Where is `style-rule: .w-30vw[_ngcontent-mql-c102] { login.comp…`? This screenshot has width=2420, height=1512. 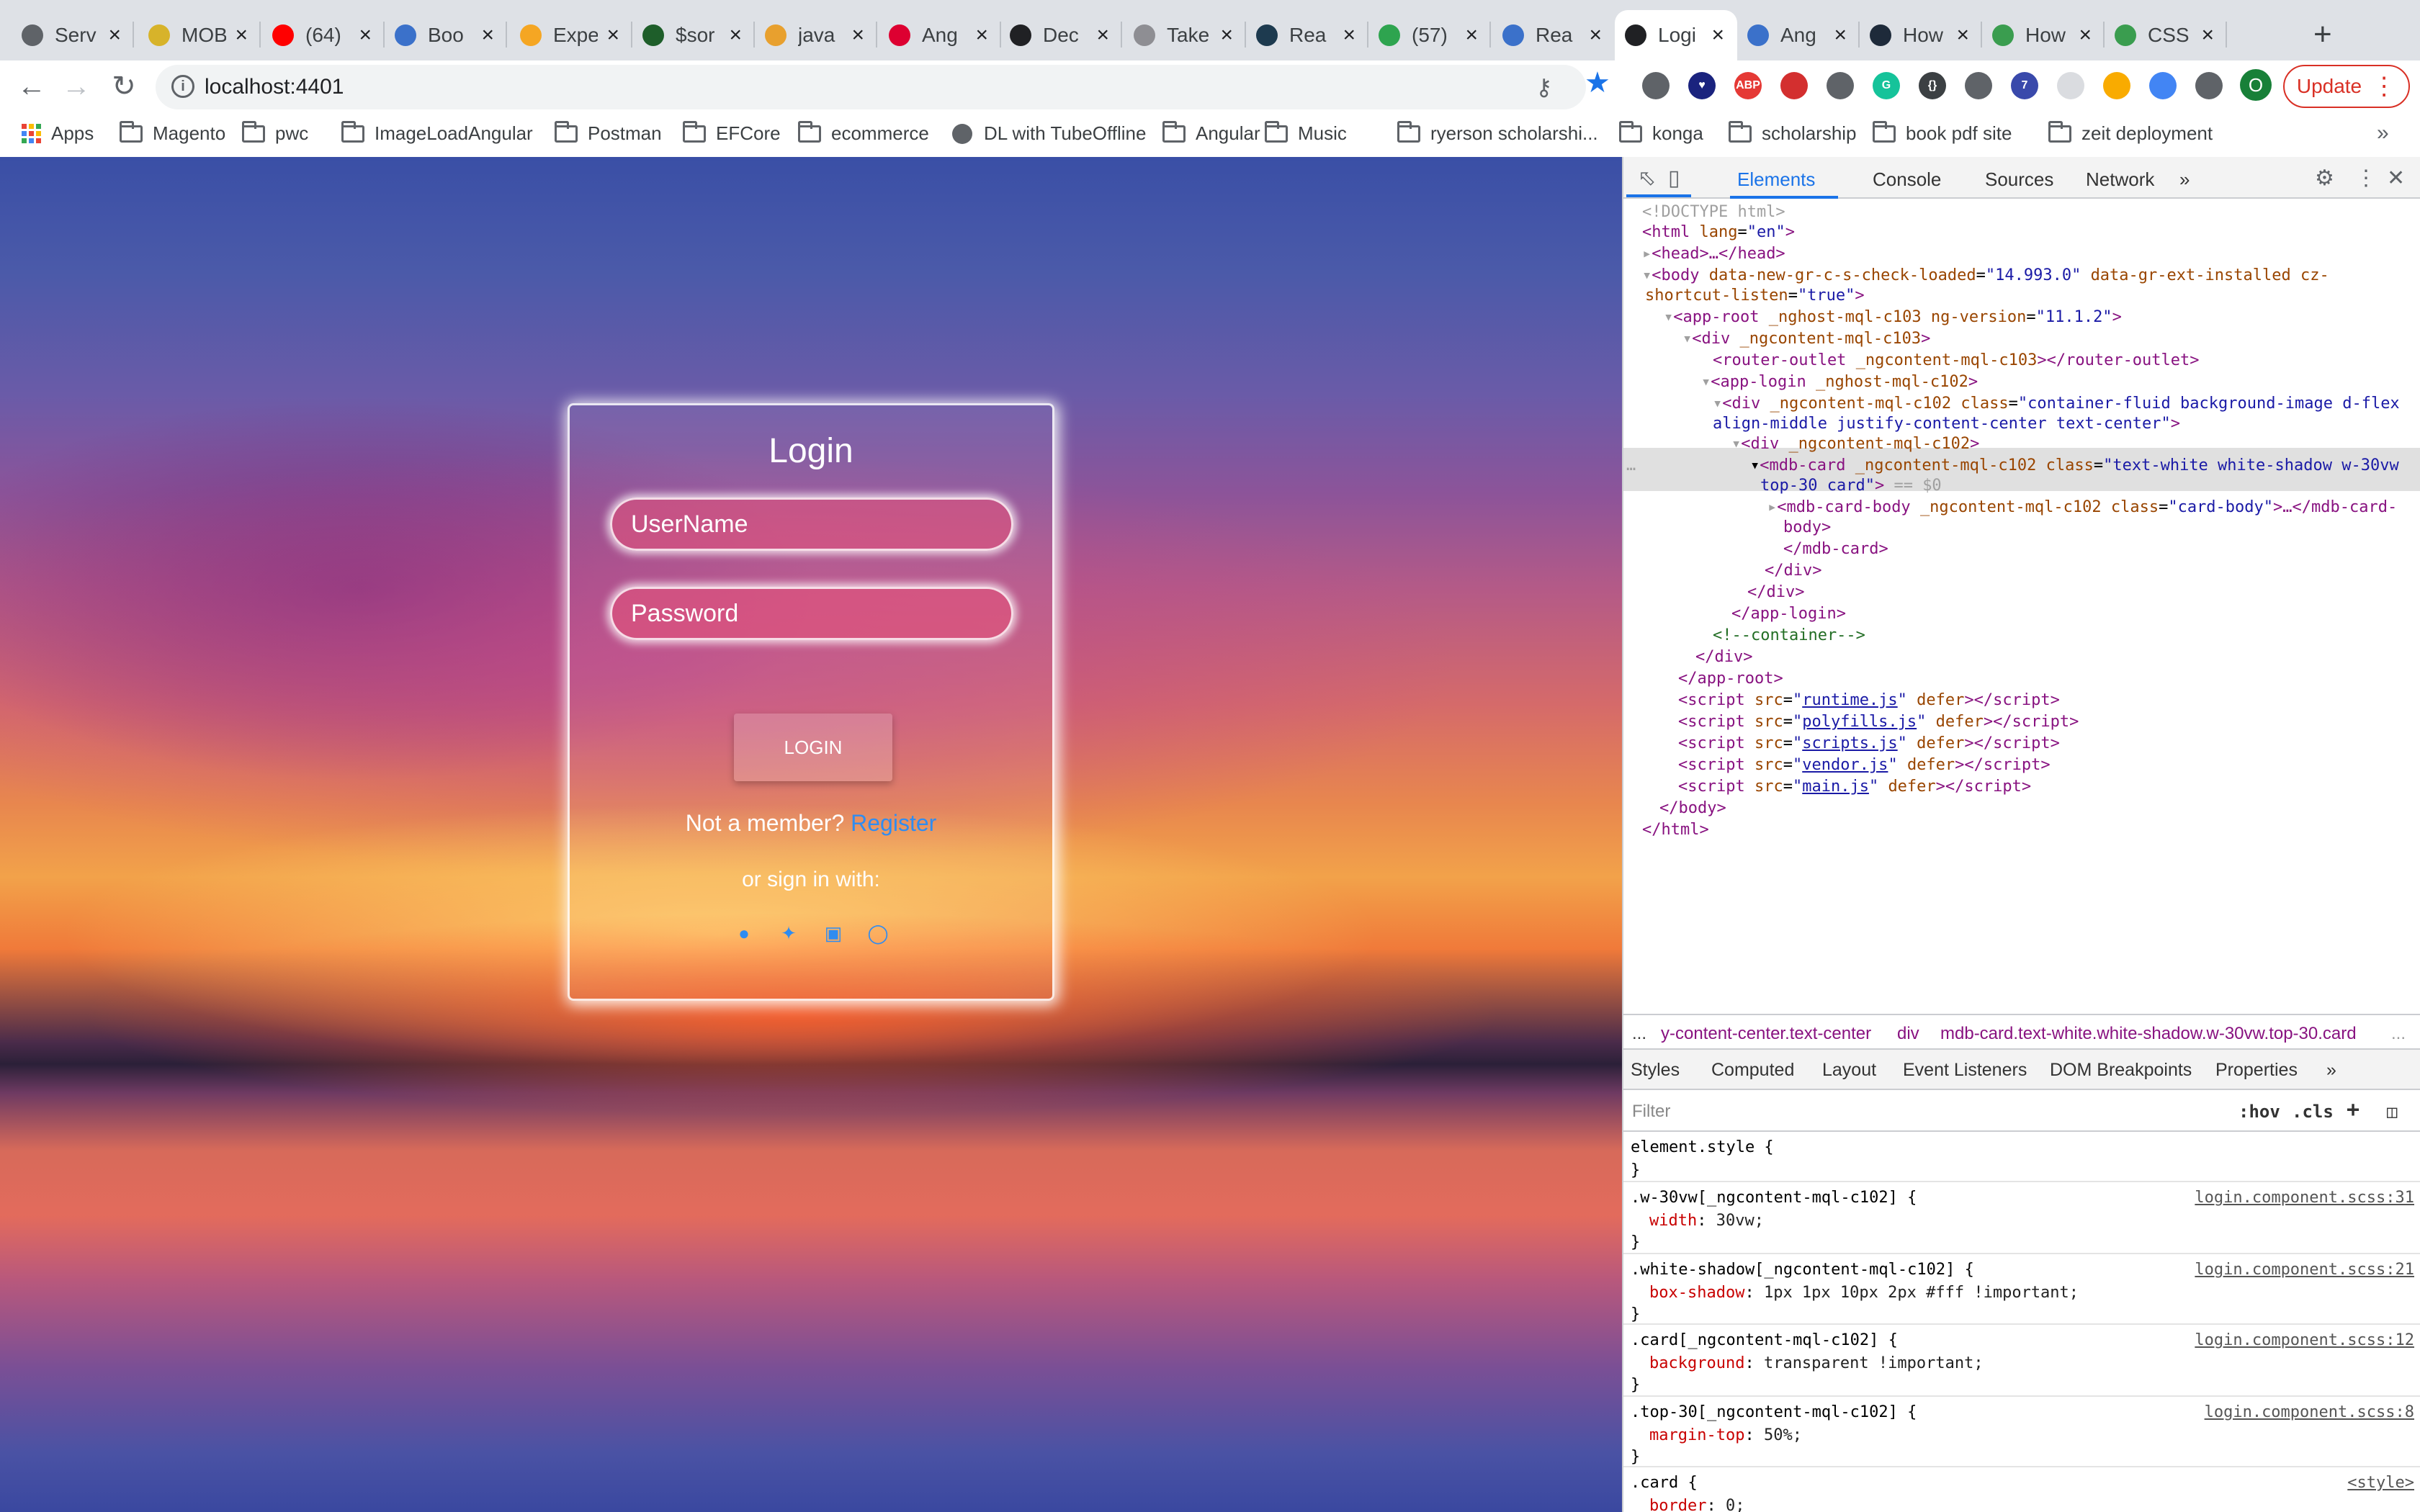
style-rule: .w-30vw[_ngcontent-mql-c102] { login.comp… is located at coordinates (2021, 1219).